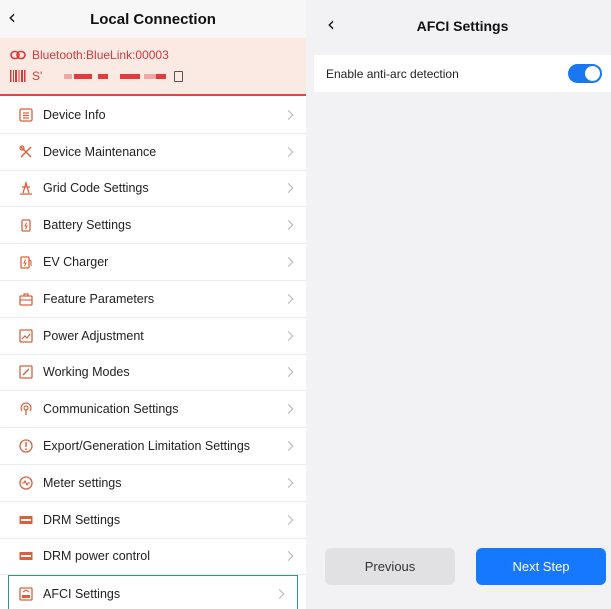 The height and width of the screenshot is (609, 611). I want to click on bluetooth-label: Bluetooth:BlueLink:00003, so click(100, 55).